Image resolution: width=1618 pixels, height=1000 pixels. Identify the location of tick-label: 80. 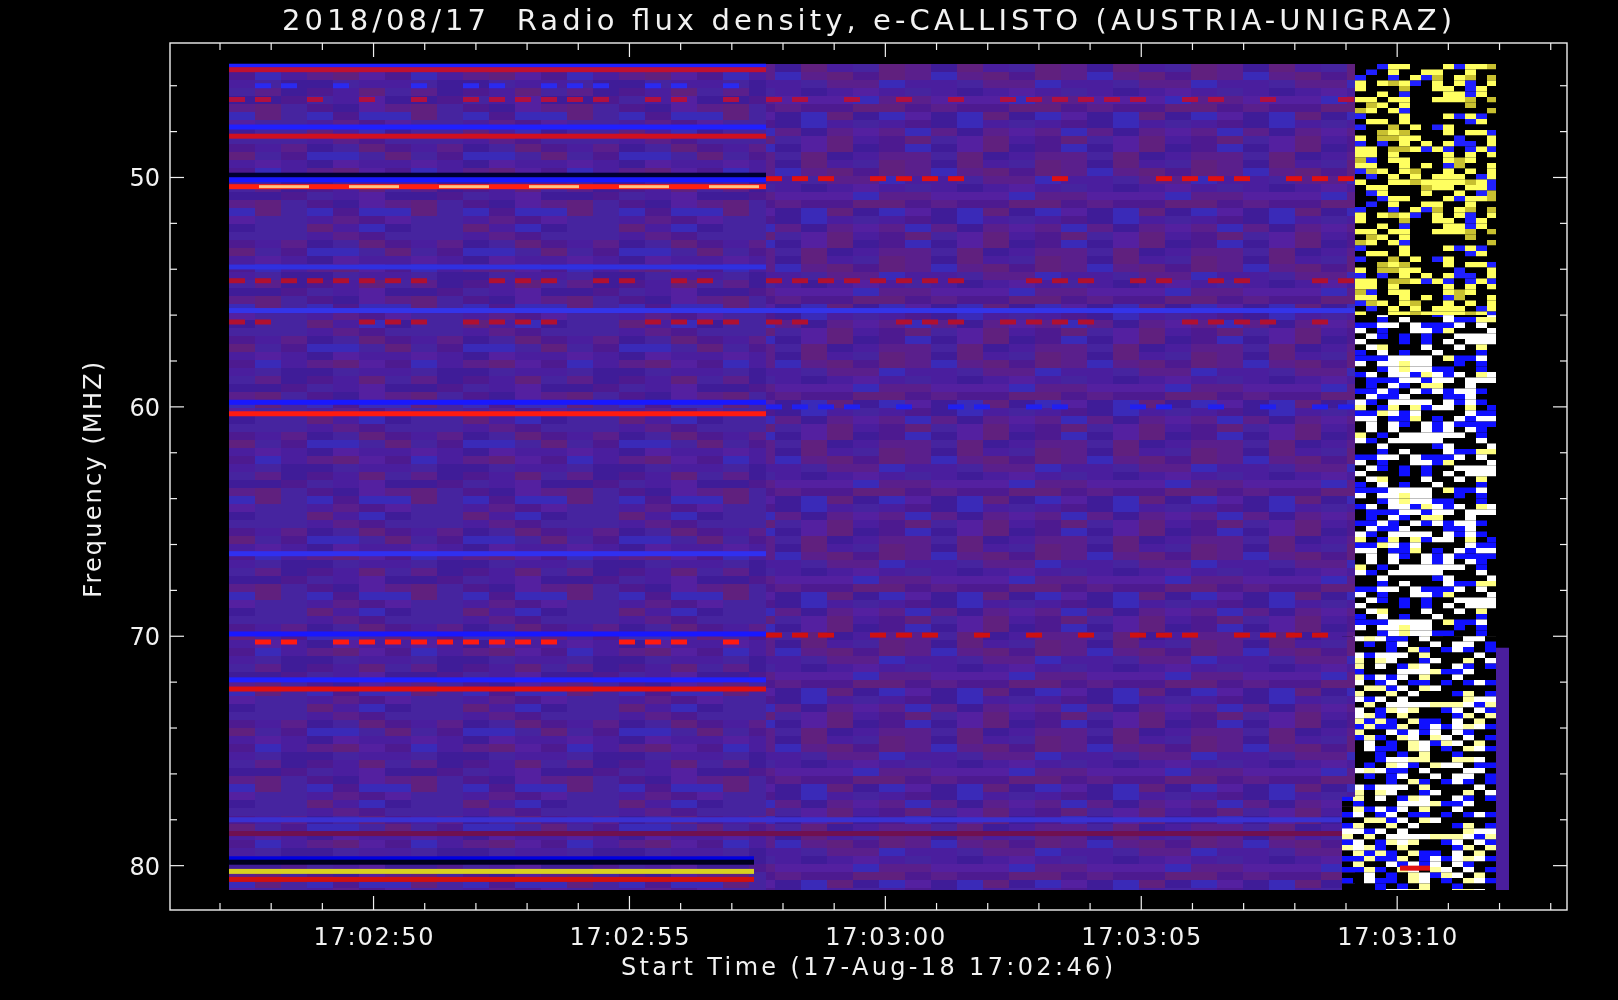
(144, 866).